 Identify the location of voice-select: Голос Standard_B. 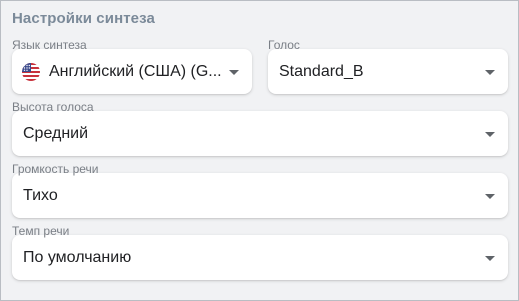
(388, 66).